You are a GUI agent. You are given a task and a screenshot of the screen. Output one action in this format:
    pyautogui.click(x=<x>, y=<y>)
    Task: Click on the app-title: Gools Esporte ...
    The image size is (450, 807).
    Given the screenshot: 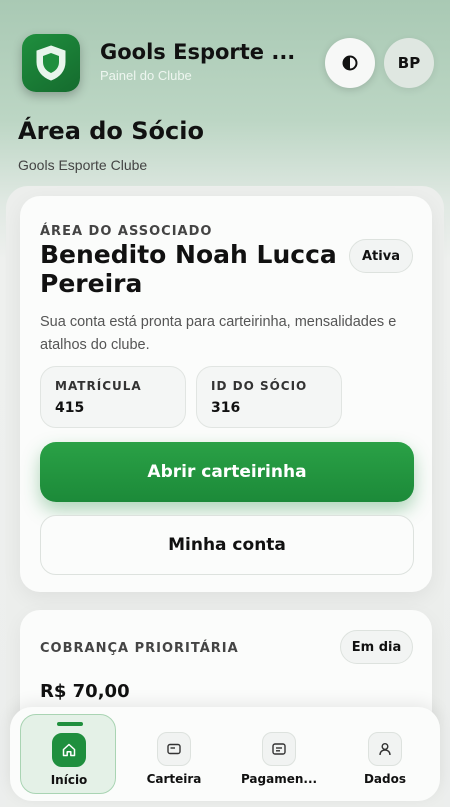 What is the action you would take?
    pyautogui.click(x=198, y=52)
    